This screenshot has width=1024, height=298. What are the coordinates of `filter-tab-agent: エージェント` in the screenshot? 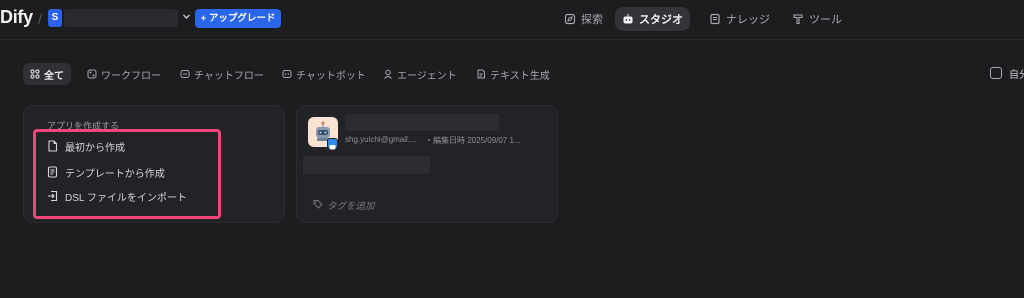 It's located at (420, 74).